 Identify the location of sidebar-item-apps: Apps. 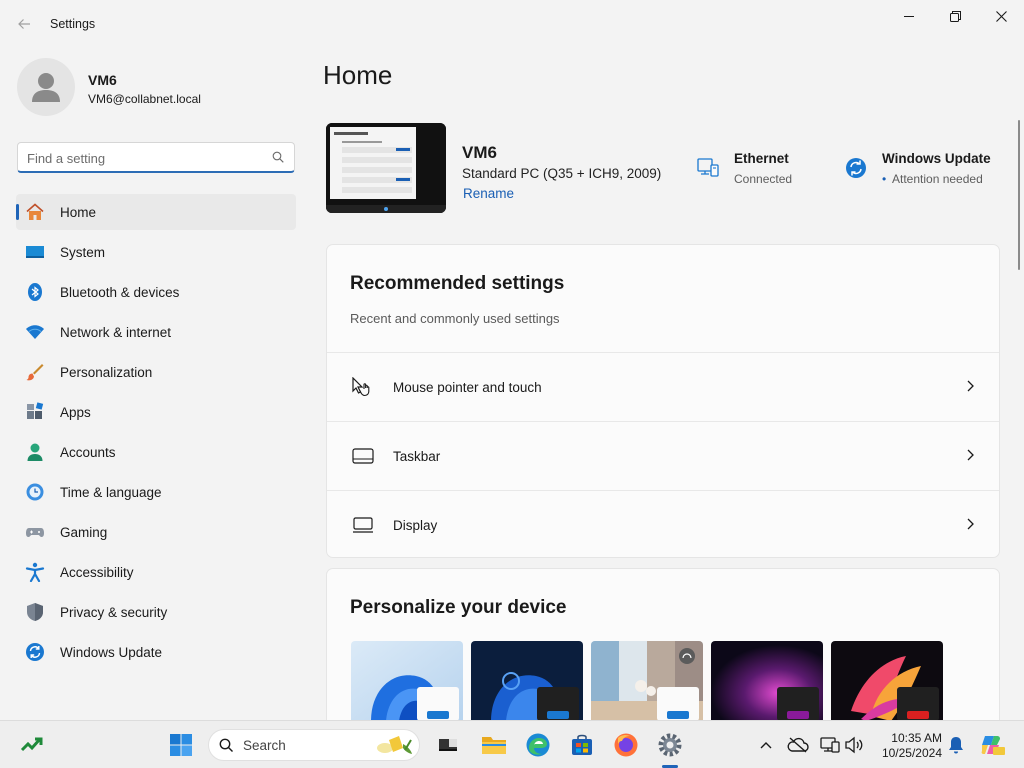
(156, 412).